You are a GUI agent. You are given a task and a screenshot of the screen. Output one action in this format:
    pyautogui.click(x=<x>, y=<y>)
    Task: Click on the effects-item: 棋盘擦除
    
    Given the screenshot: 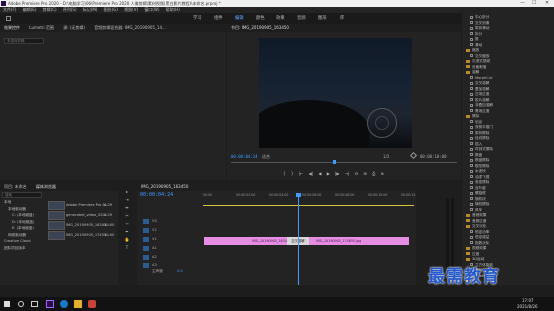 What is the action you would take?
    pyautogui.click(x=508, y=160)
    